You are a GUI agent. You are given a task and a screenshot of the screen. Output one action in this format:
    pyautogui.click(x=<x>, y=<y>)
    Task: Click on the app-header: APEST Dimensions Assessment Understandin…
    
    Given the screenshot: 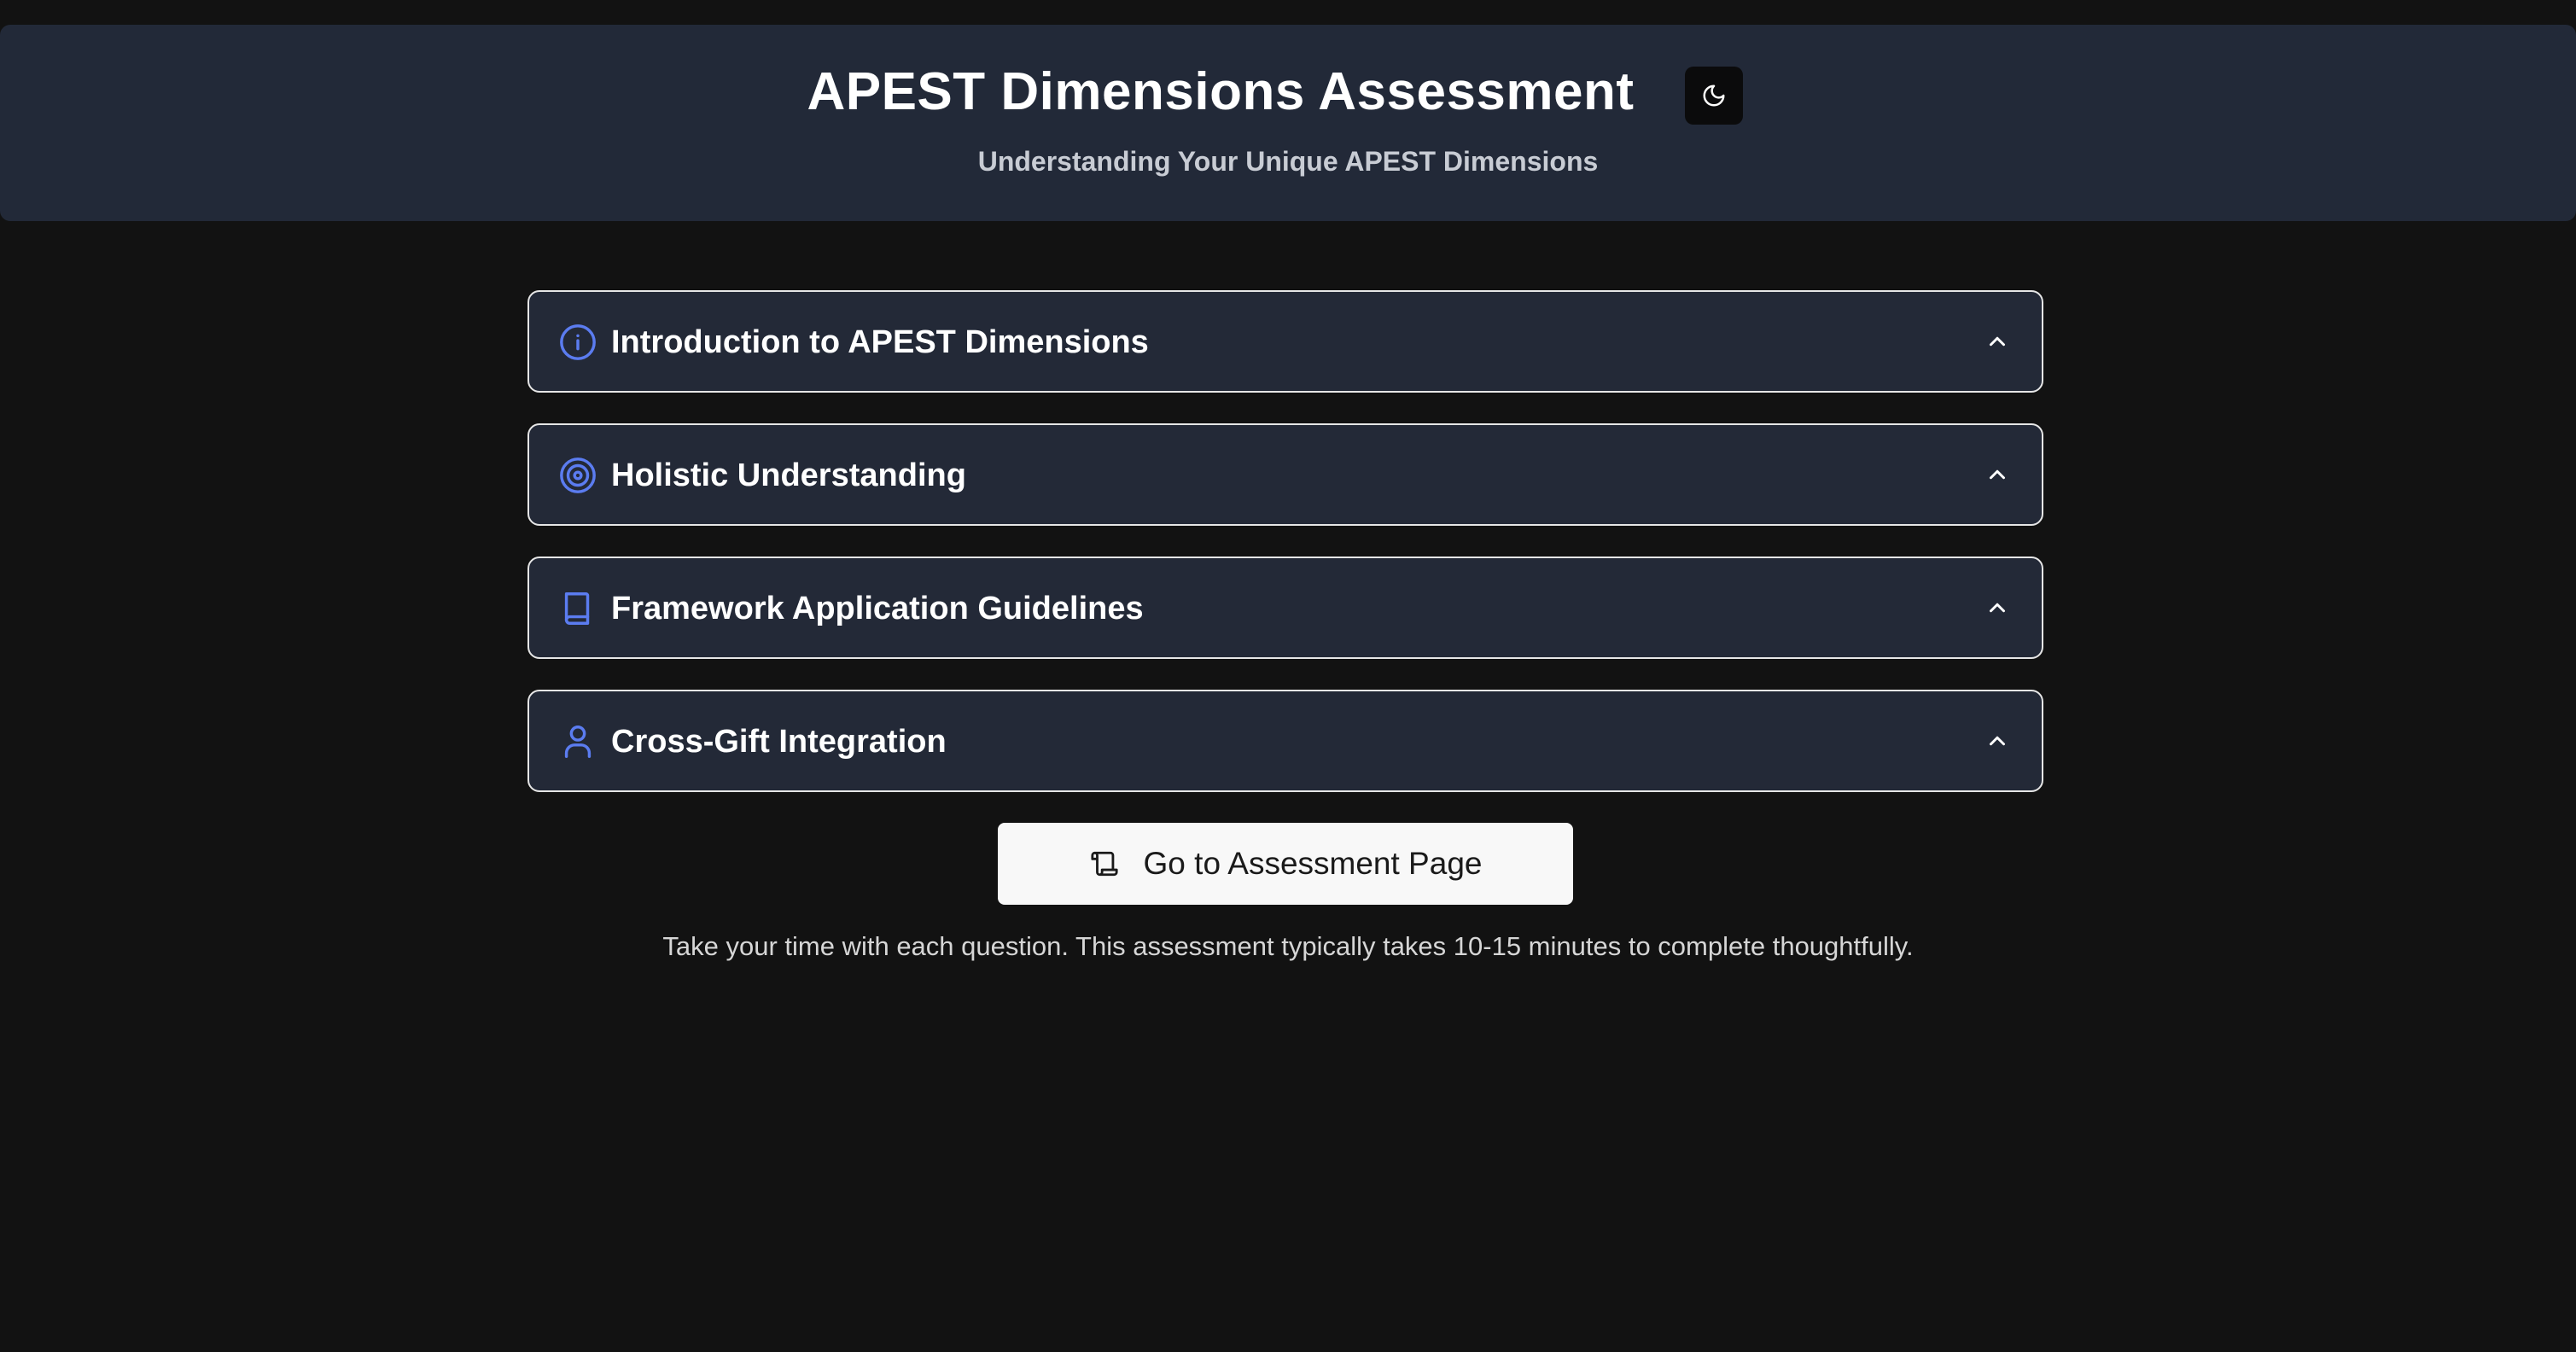 What is the action you would take?
    pyautogui.click(x=1288, y=123)
    